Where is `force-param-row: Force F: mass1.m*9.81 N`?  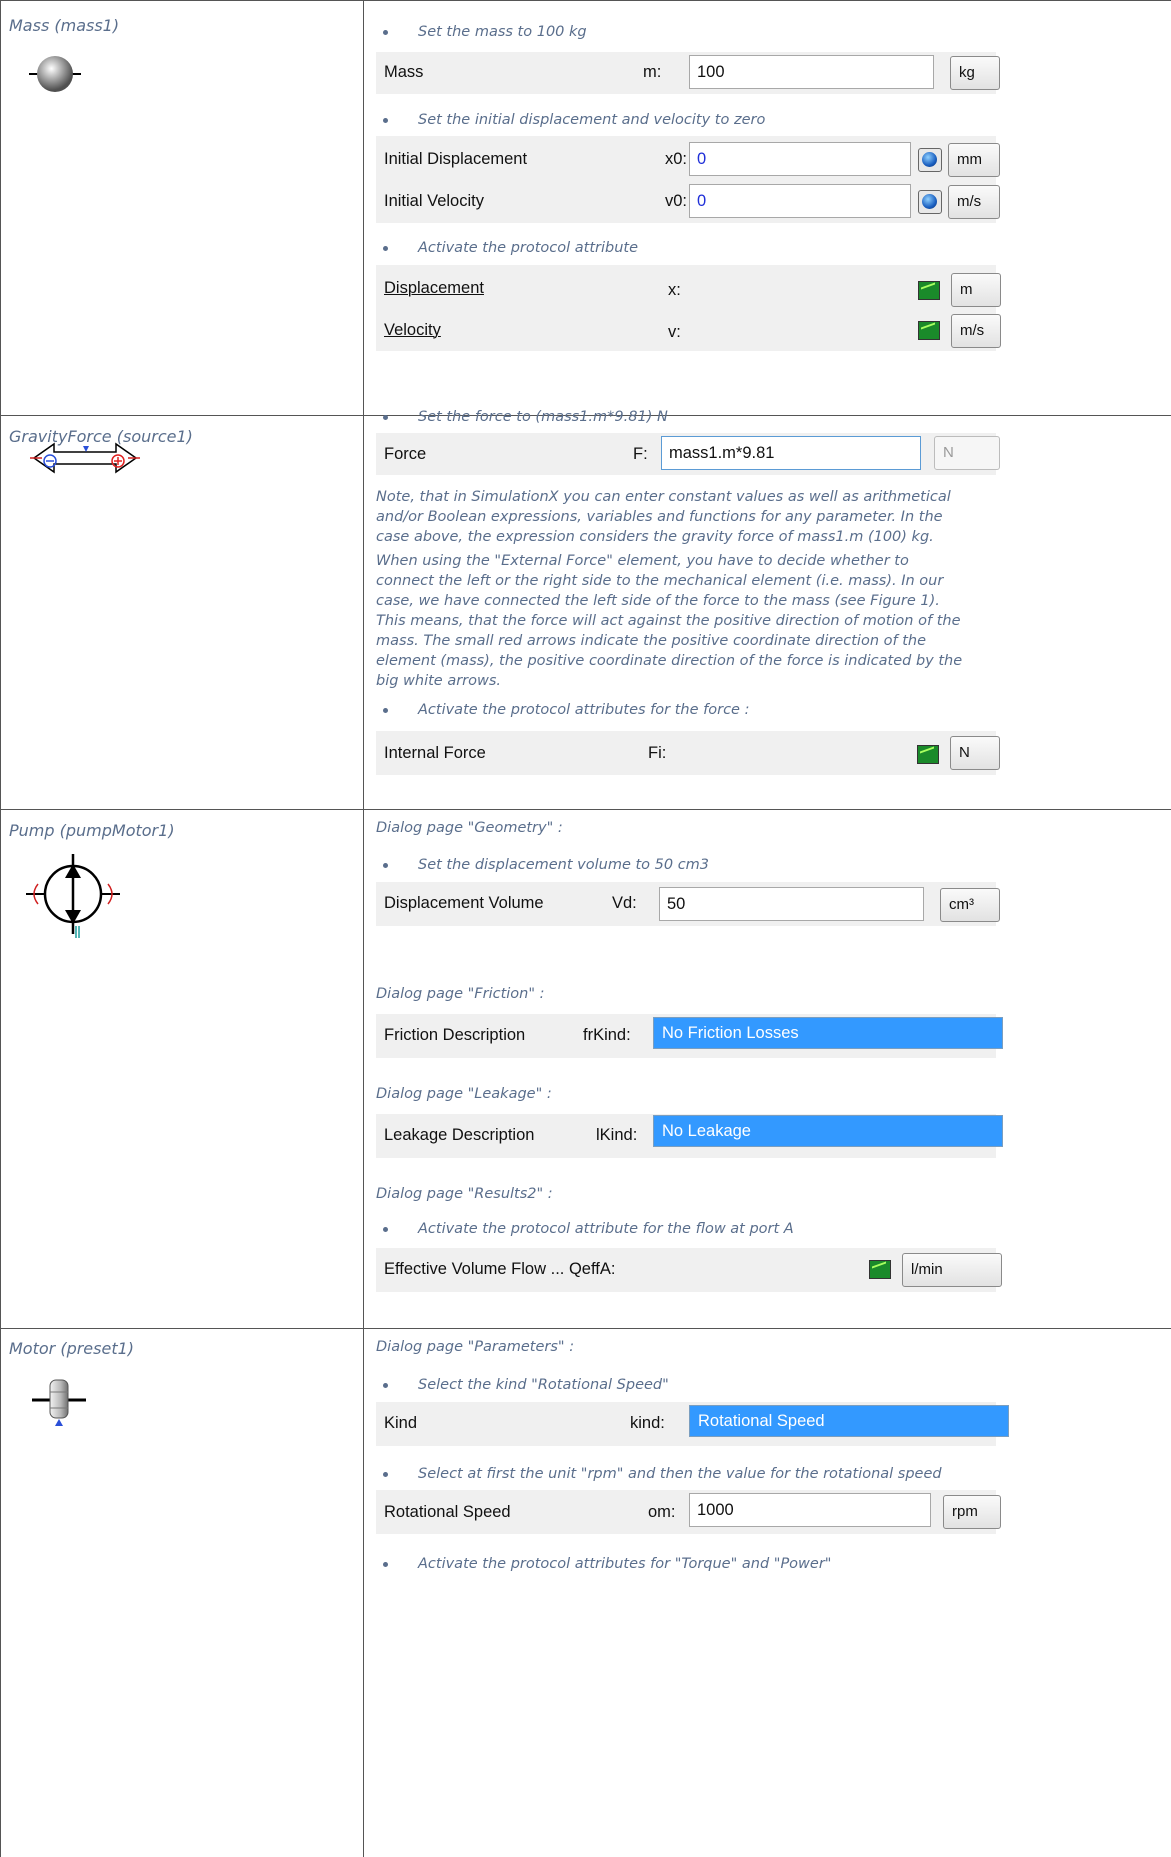 force-param-row: Force F: mass1.m*9.81 N is located at coordinates (688, 454).